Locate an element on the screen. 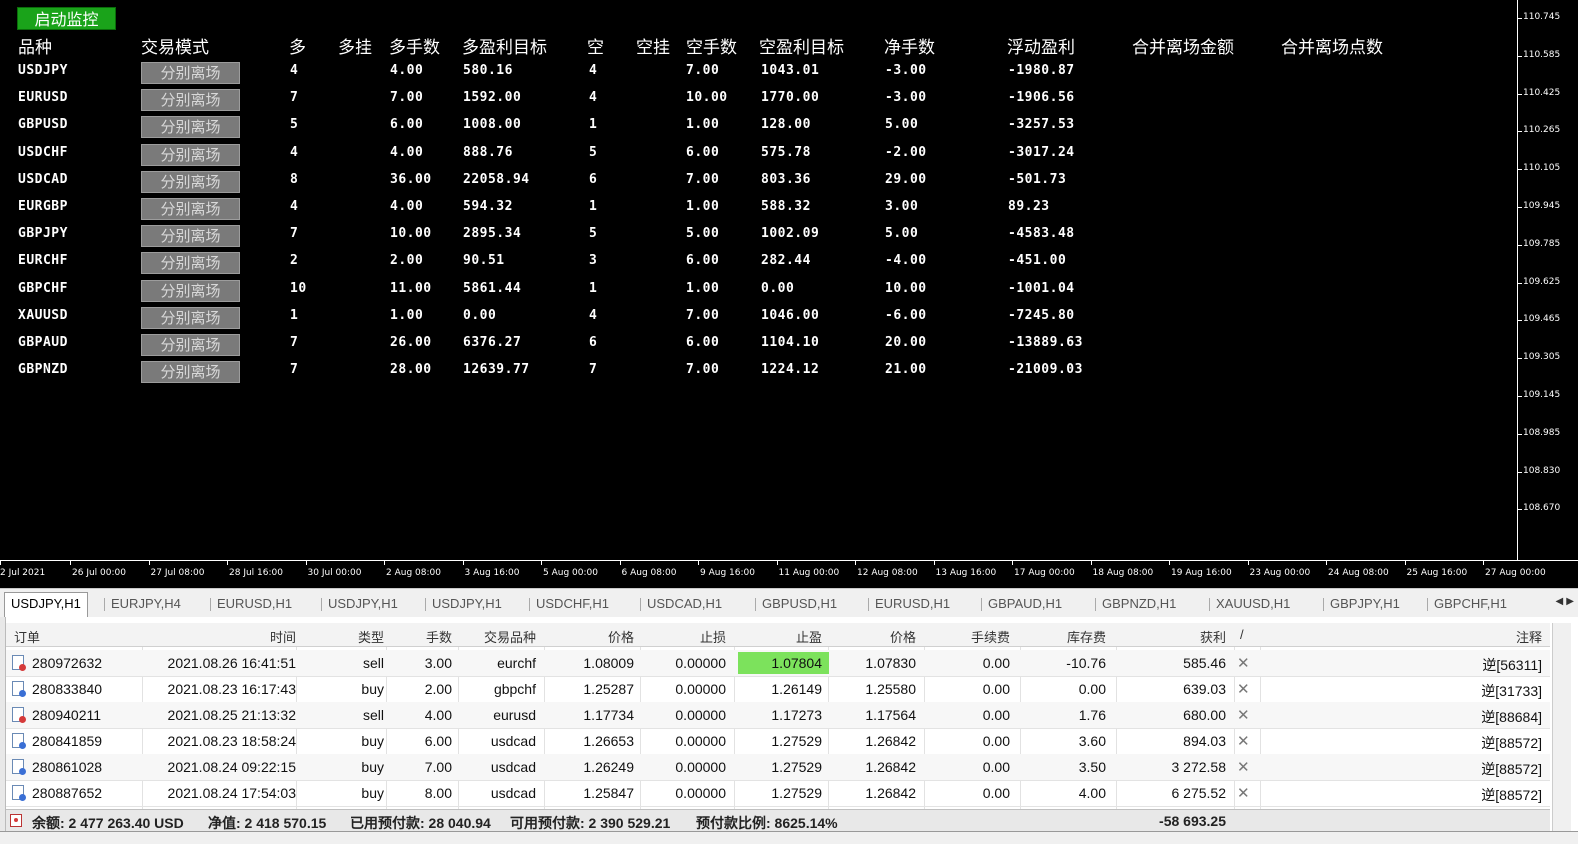 This screenshot has height=844, width=1578. order-profit: 894.03 is located at coordinates (1204, 741).